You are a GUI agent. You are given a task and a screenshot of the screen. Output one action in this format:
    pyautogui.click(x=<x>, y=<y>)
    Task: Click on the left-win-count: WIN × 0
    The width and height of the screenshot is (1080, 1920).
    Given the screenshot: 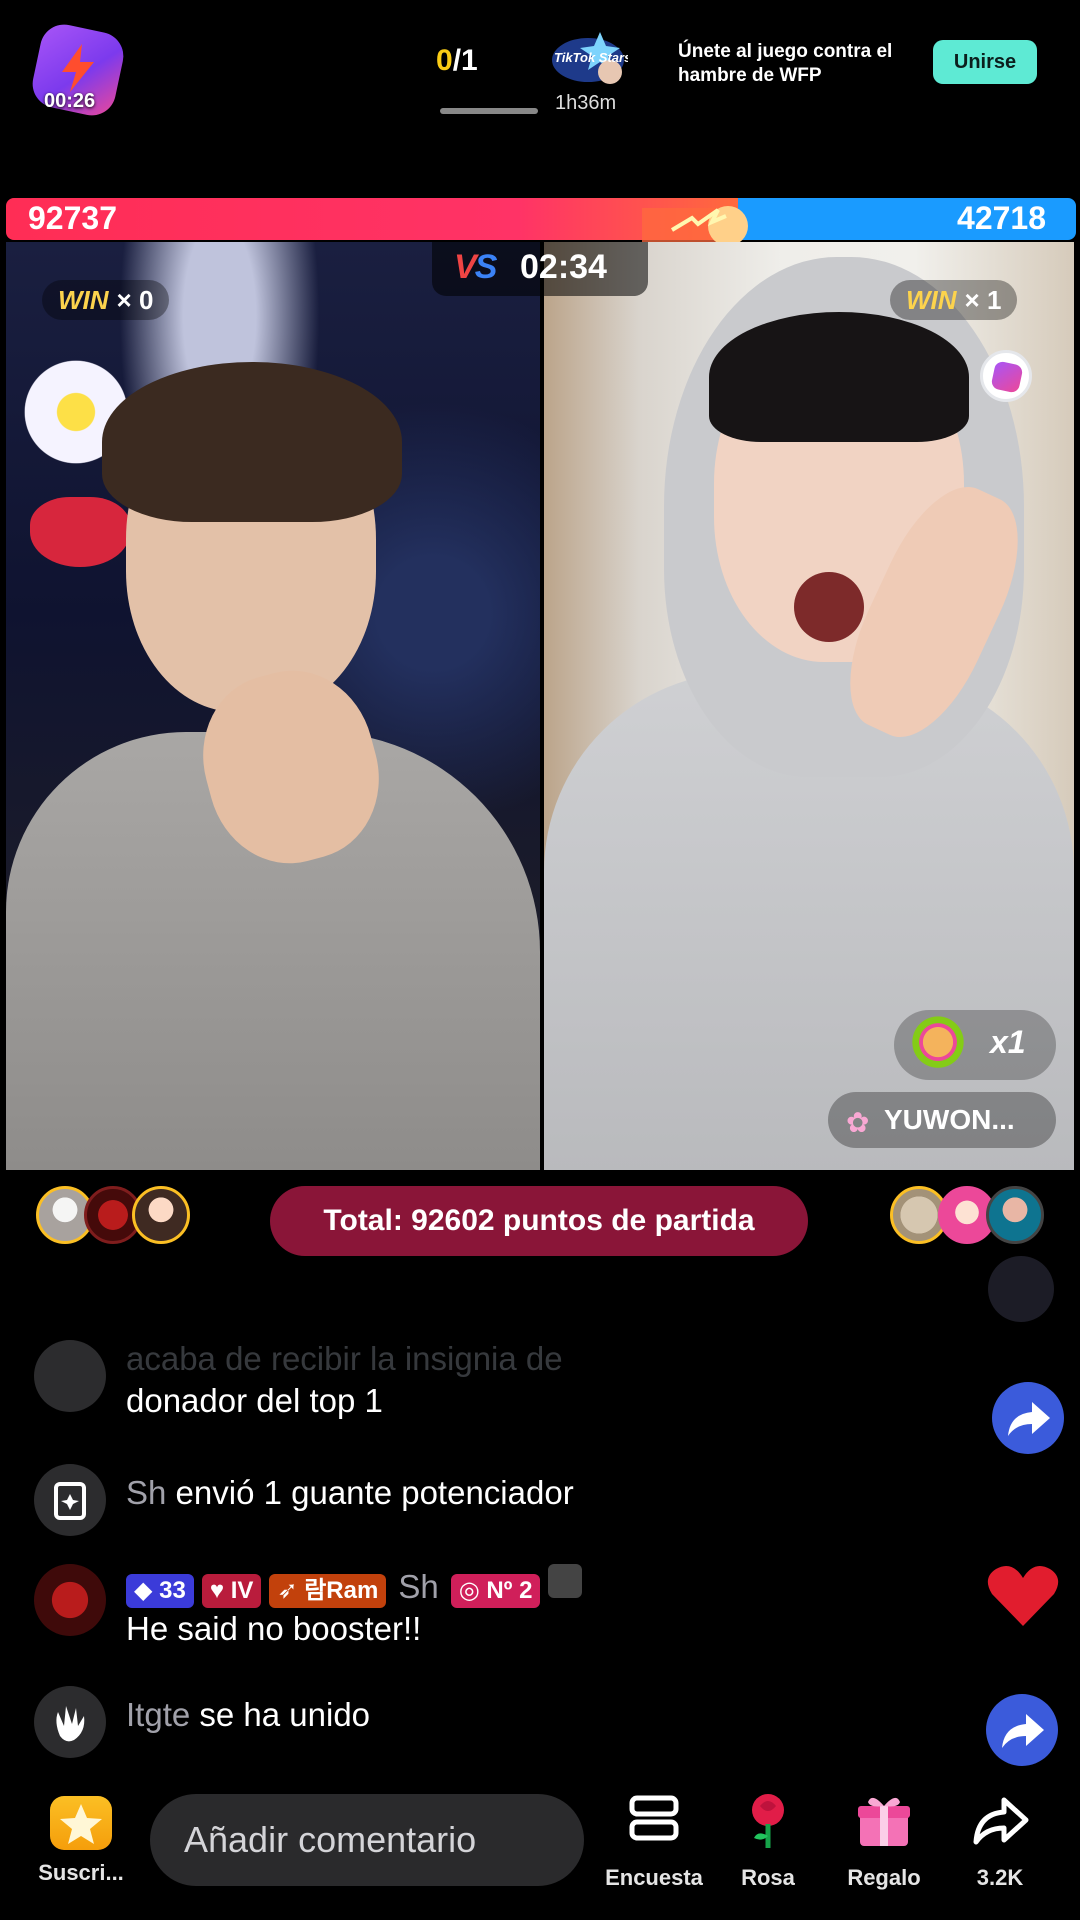 What is the action you would take?
    pyautogui.click(x=106, y=300)
    